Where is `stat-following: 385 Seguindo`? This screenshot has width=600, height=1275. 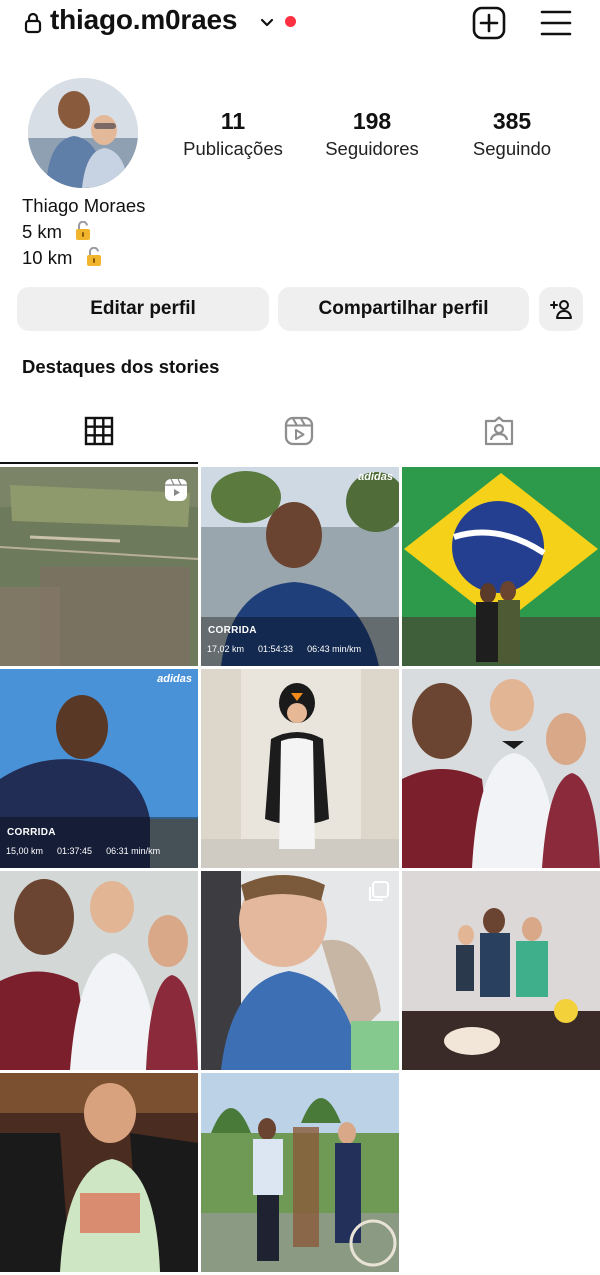 stat-following: 385 Seguindo is located at coordinates (512, 134).